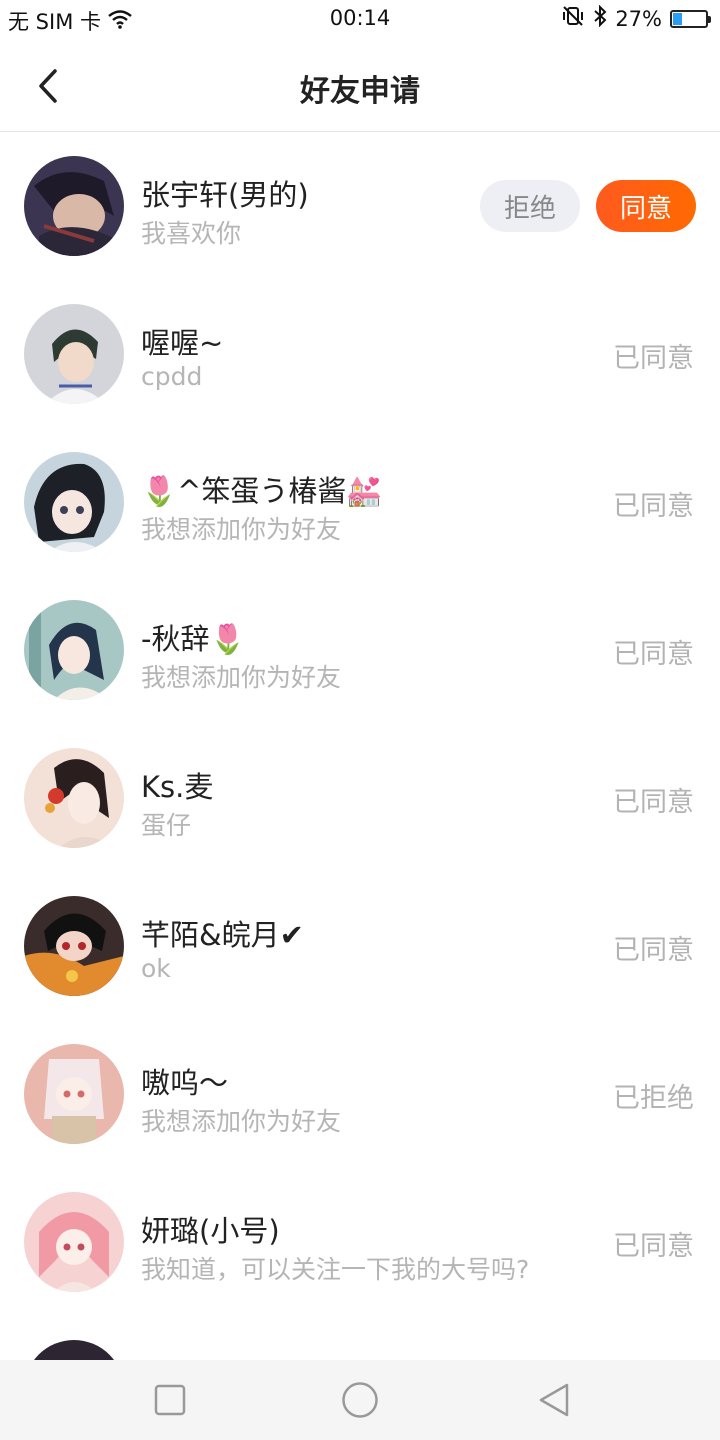  Describe the element at coordinates (225, 195) in the screenshot. I see `requester-name: 张宇轩(男的)` at that location.